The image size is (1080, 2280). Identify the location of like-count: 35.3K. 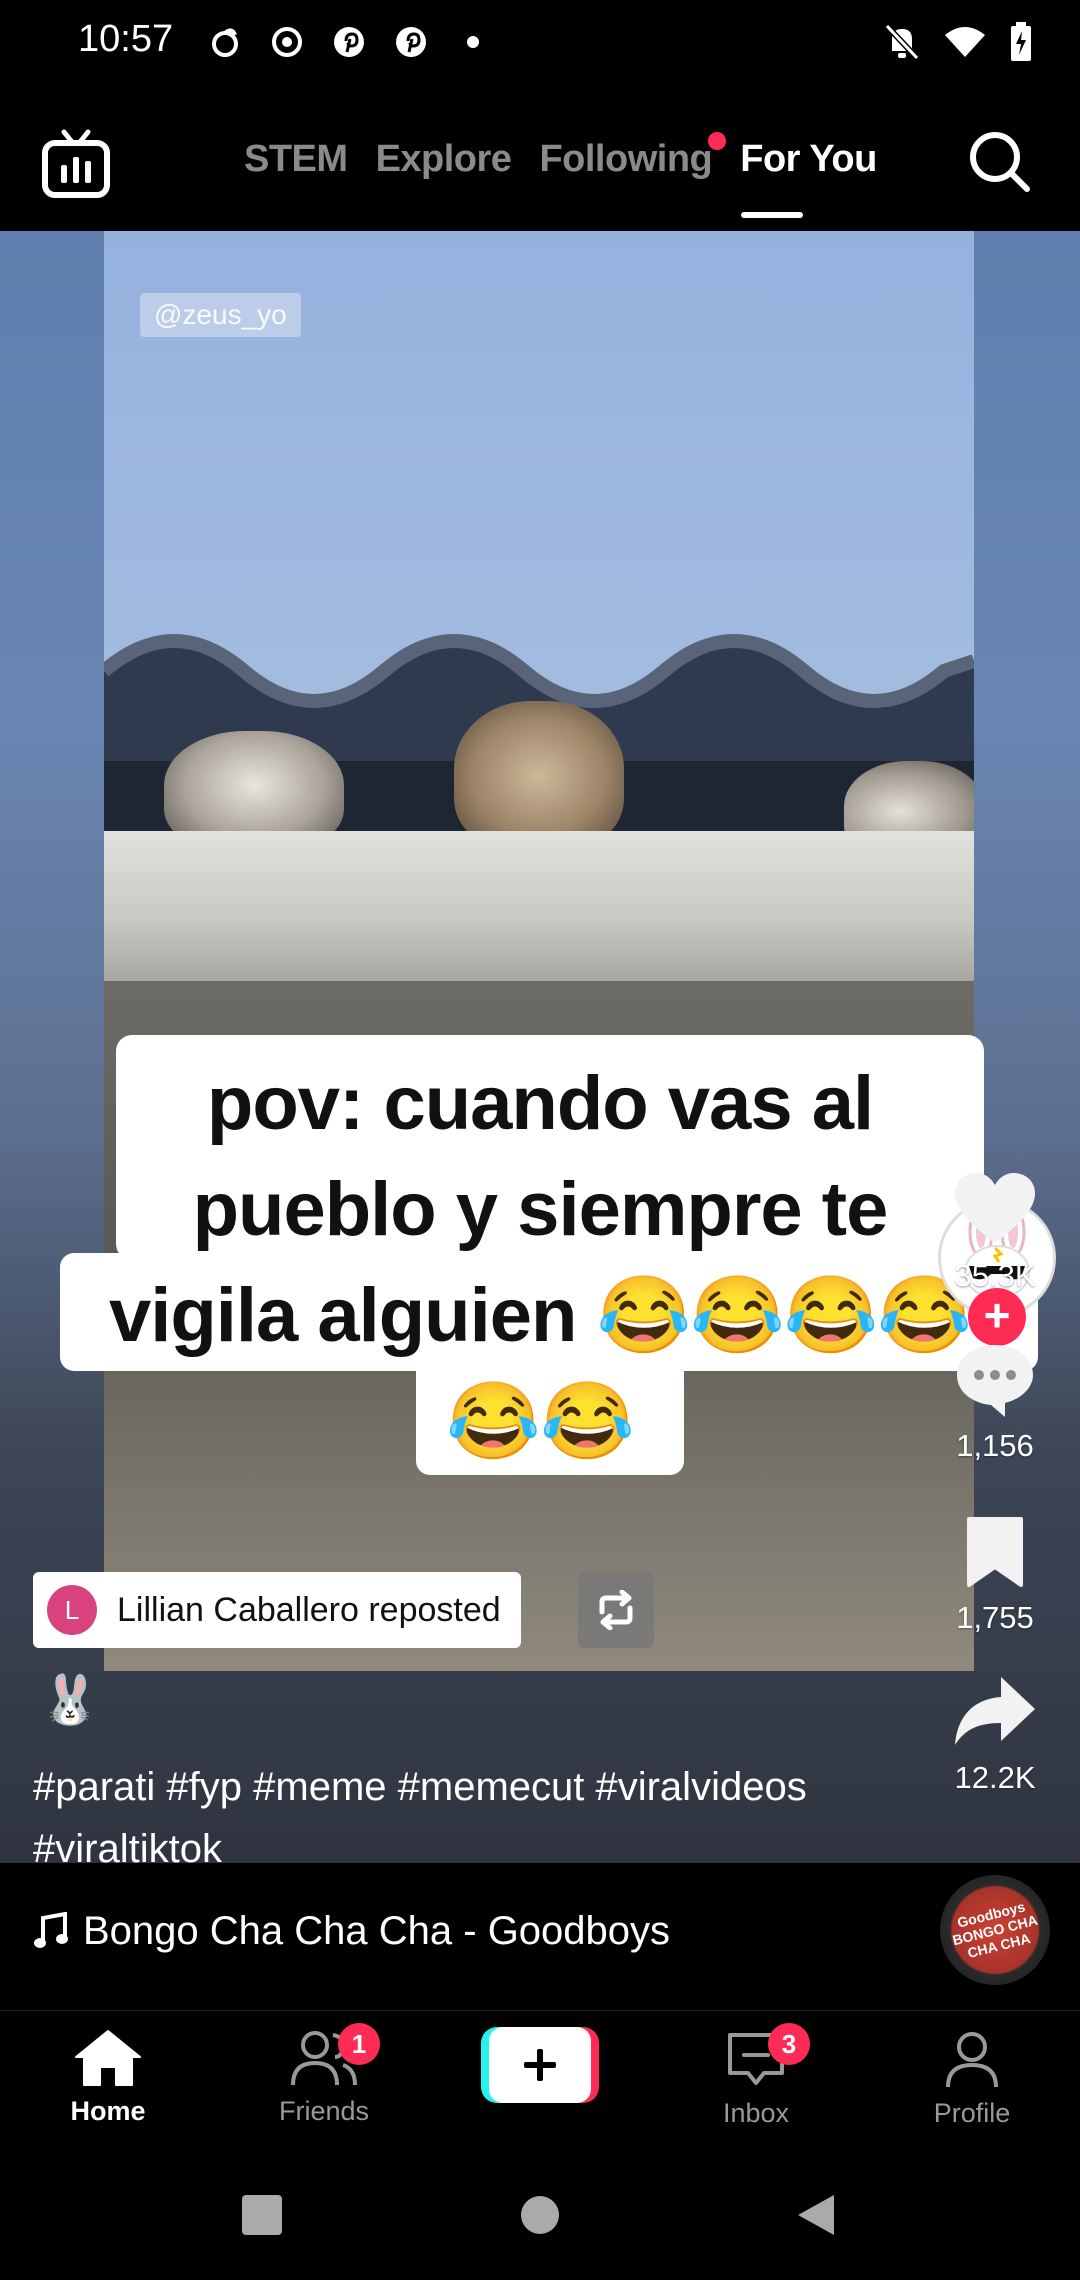
(995, 1275).